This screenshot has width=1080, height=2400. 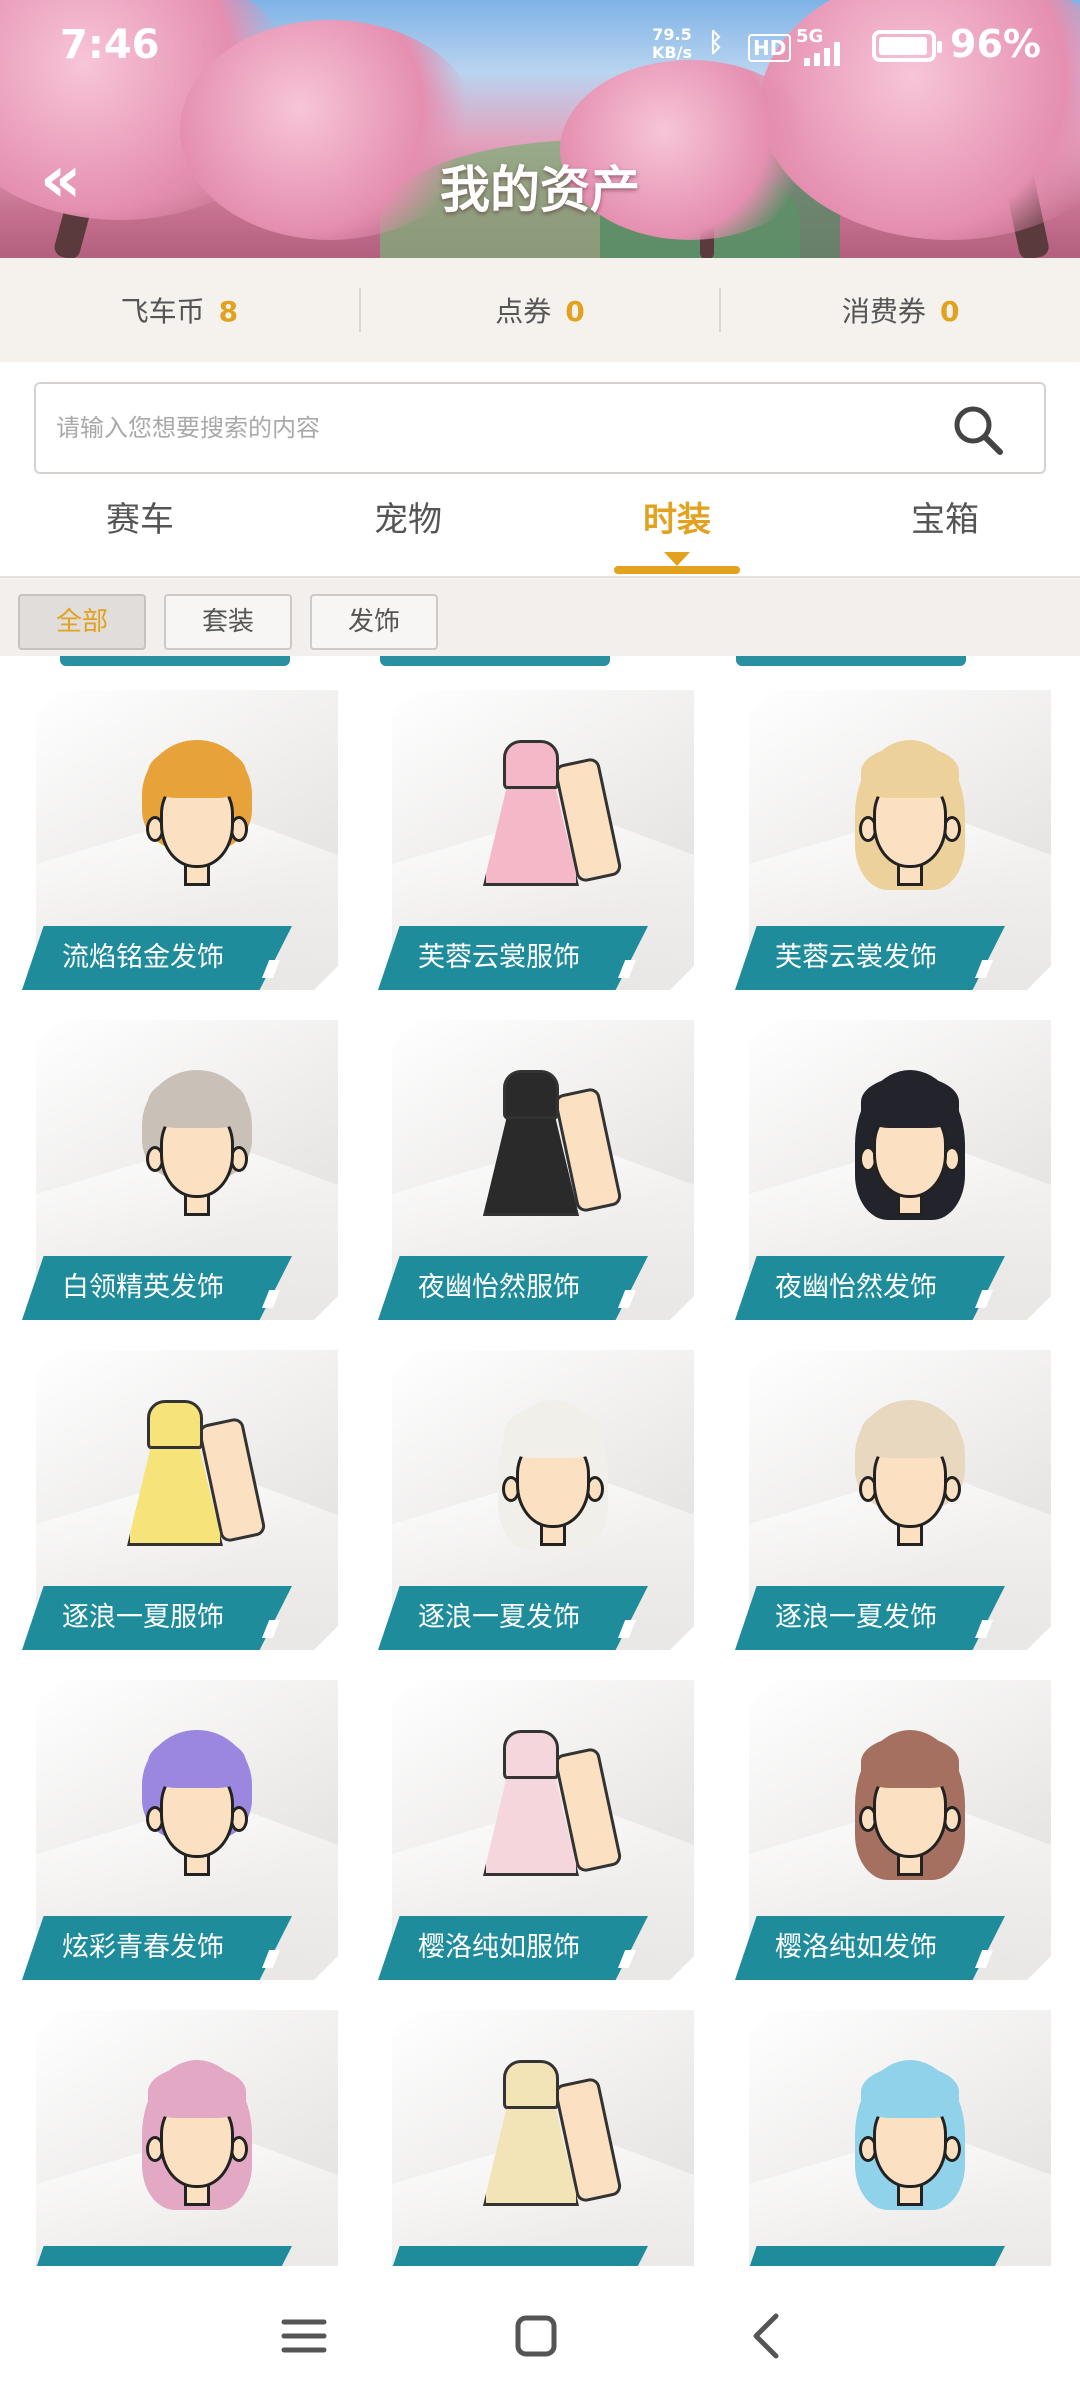 I want to click on item-name-label: 芙蓉云裳服饰, so click(x=513, y=958).